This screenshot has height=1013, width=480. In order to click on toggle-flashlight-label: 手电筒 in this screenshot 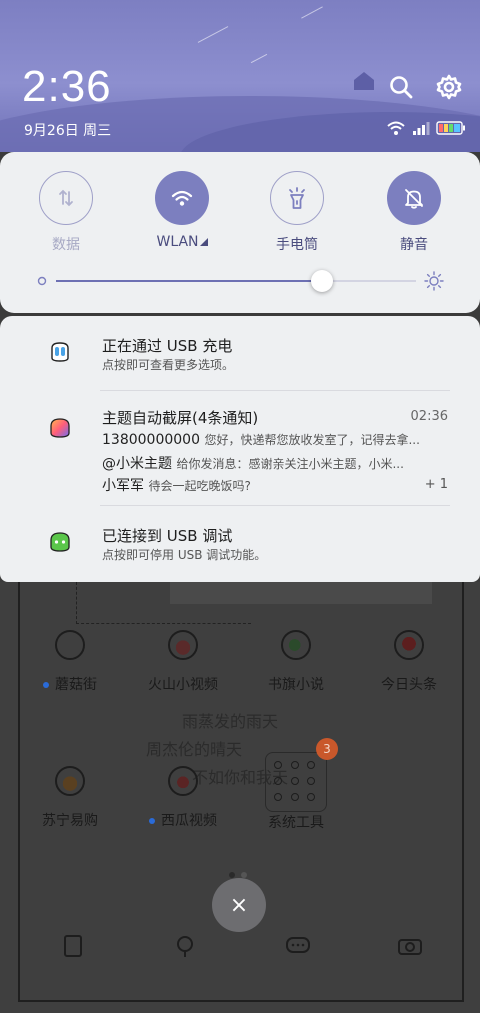, I will do `click(297, 245)`.